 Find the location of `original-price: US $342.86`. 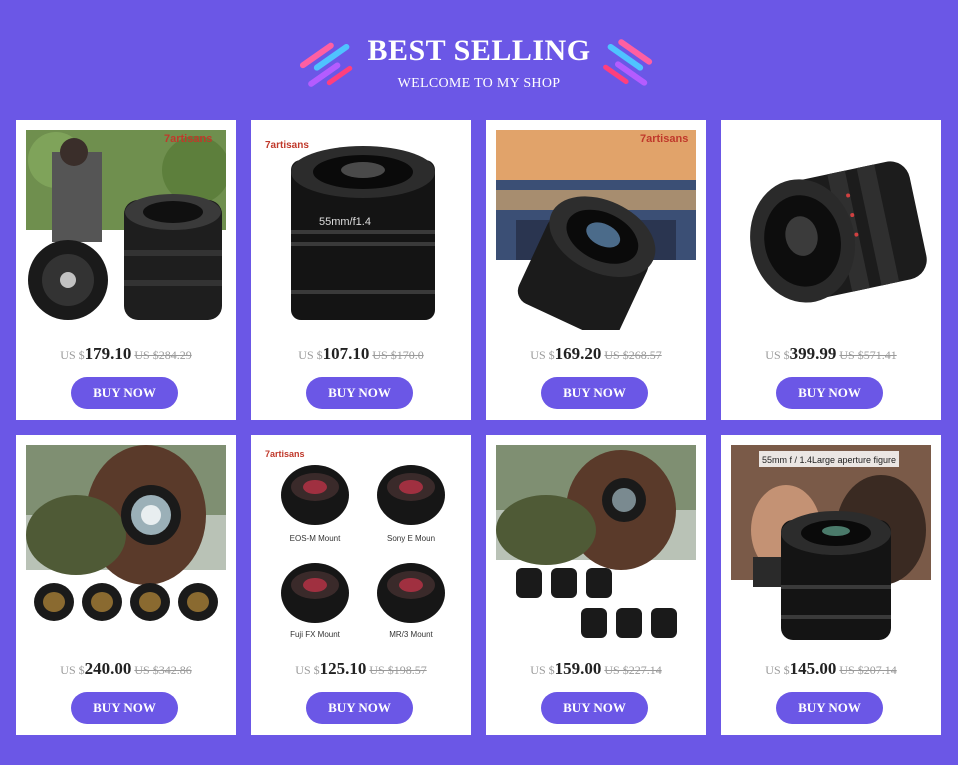

original-price: US $342.86 is located at coordinates (163, 670).